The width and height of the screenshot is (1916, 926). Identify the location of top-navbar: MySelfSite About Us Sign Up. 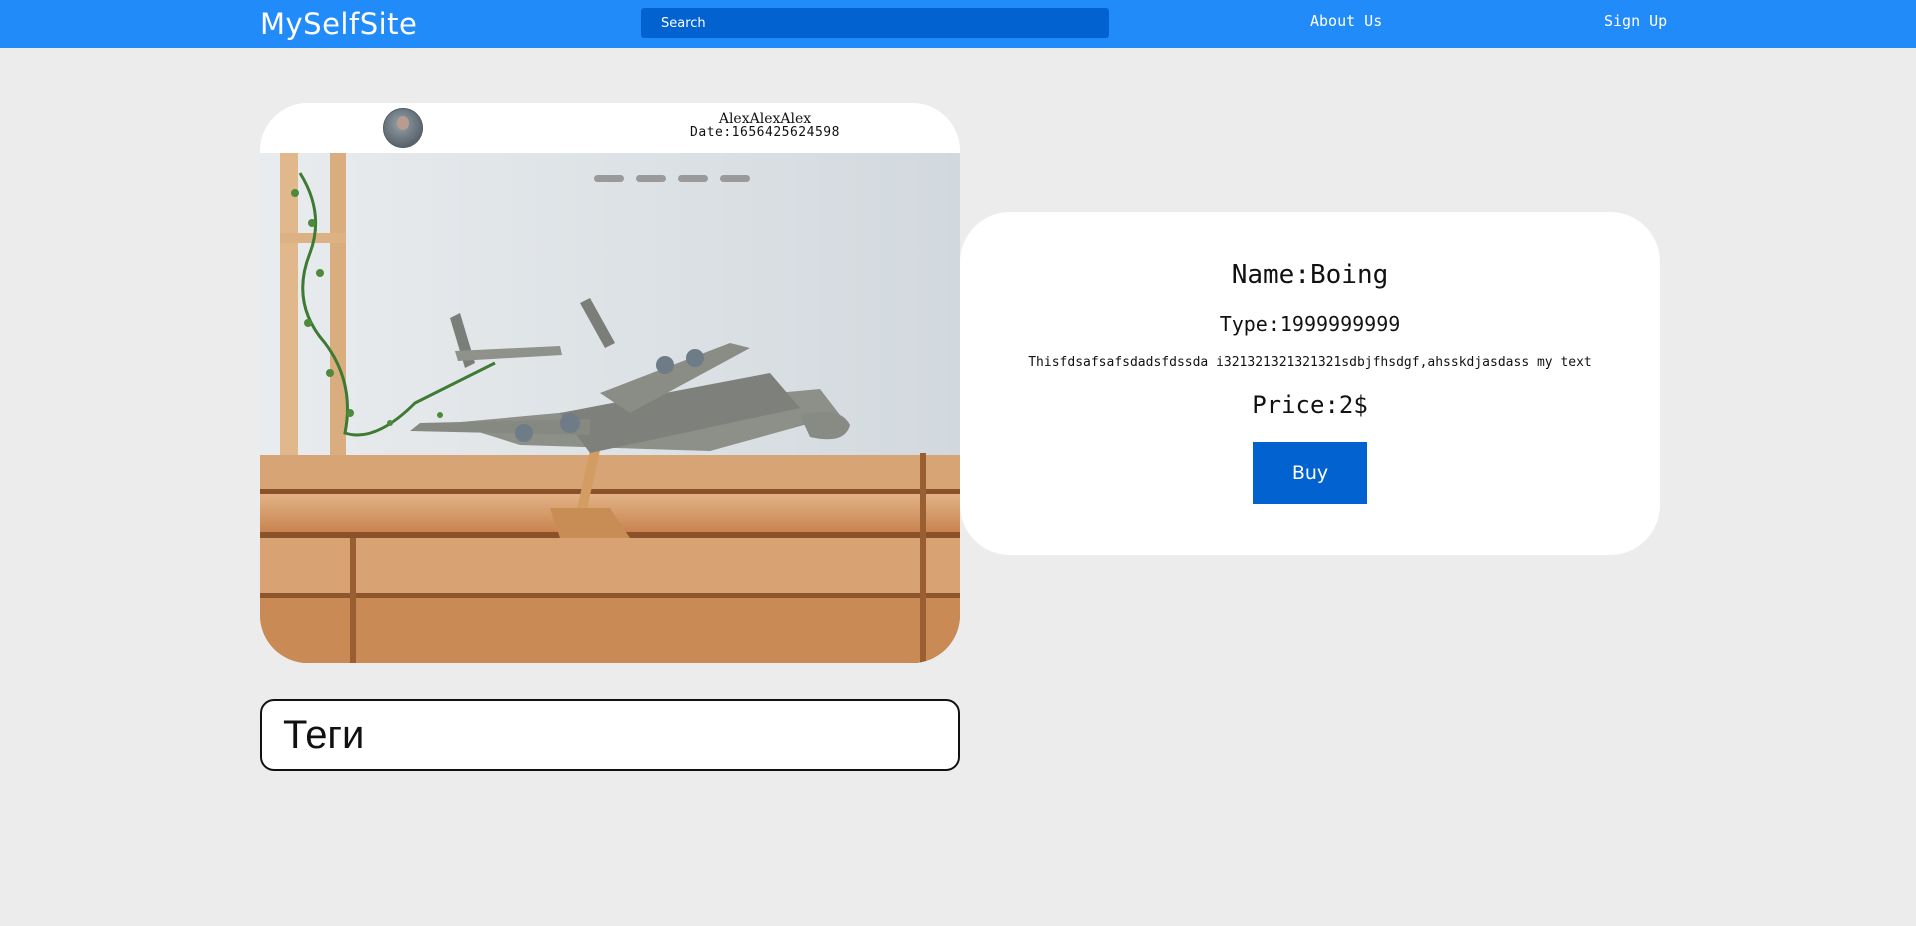
(958, 24).